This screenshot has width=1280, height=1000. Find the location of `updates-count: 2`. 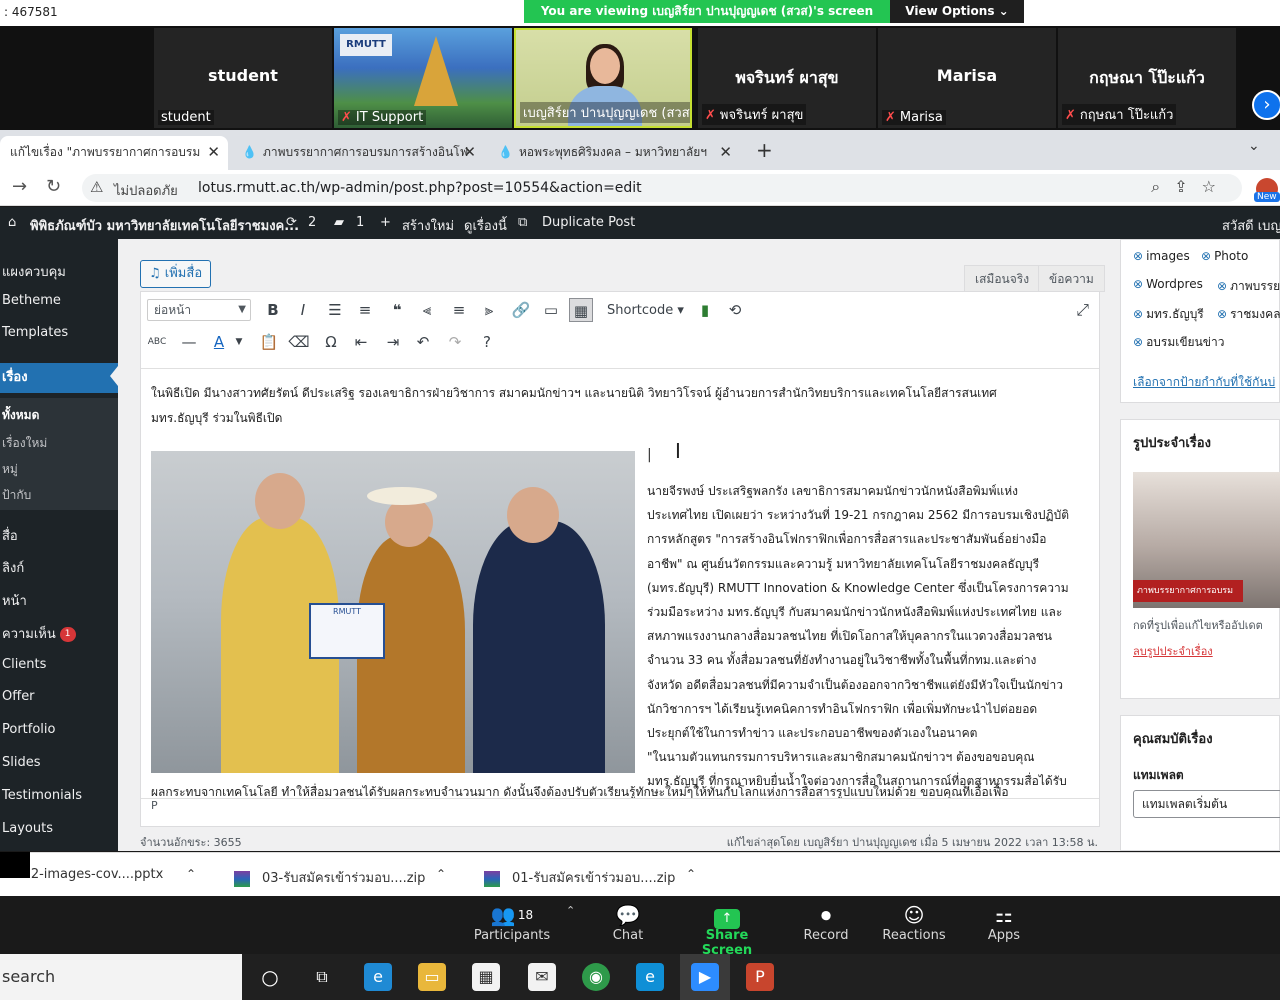

updates-count: 2 is located at coordinates (312, 222).